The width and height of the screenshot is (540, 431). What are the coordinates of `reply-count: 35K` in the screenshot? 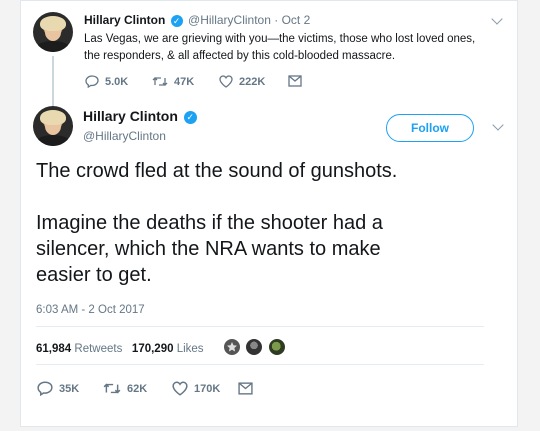 It's located at (69, 388).